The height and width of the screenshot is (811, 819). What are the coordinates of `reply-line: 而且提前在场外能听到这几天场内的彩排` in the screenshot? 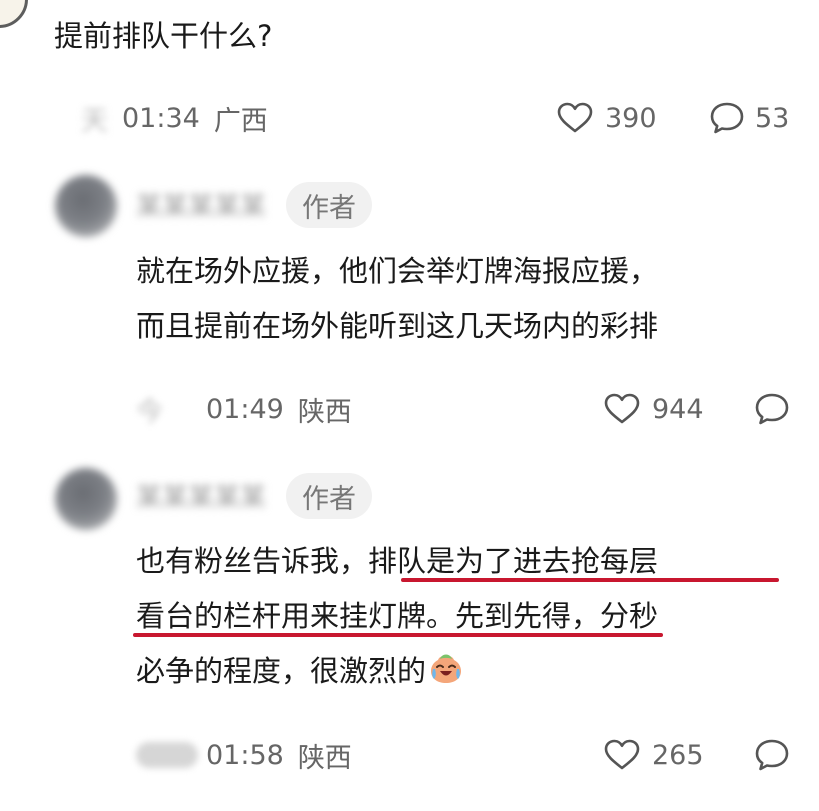 It's located at (397, 326).